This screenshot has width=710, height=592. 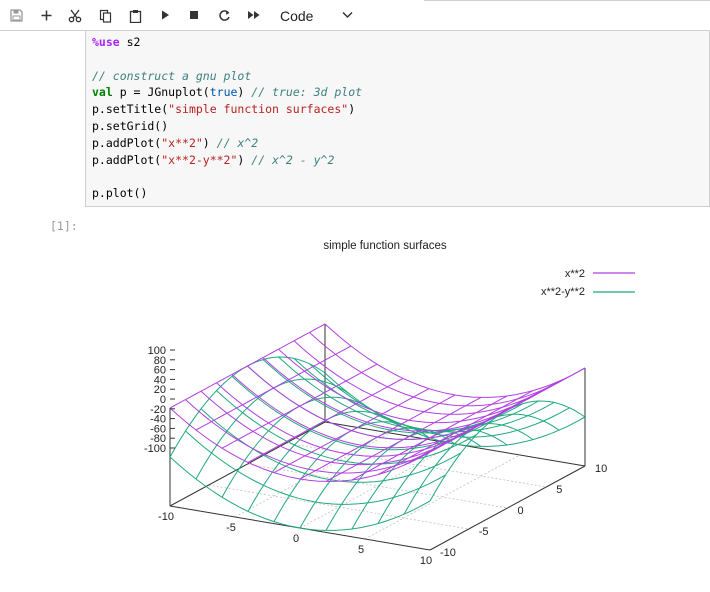 I want to click on fast-forward-icon, so click(x=254, y=15).